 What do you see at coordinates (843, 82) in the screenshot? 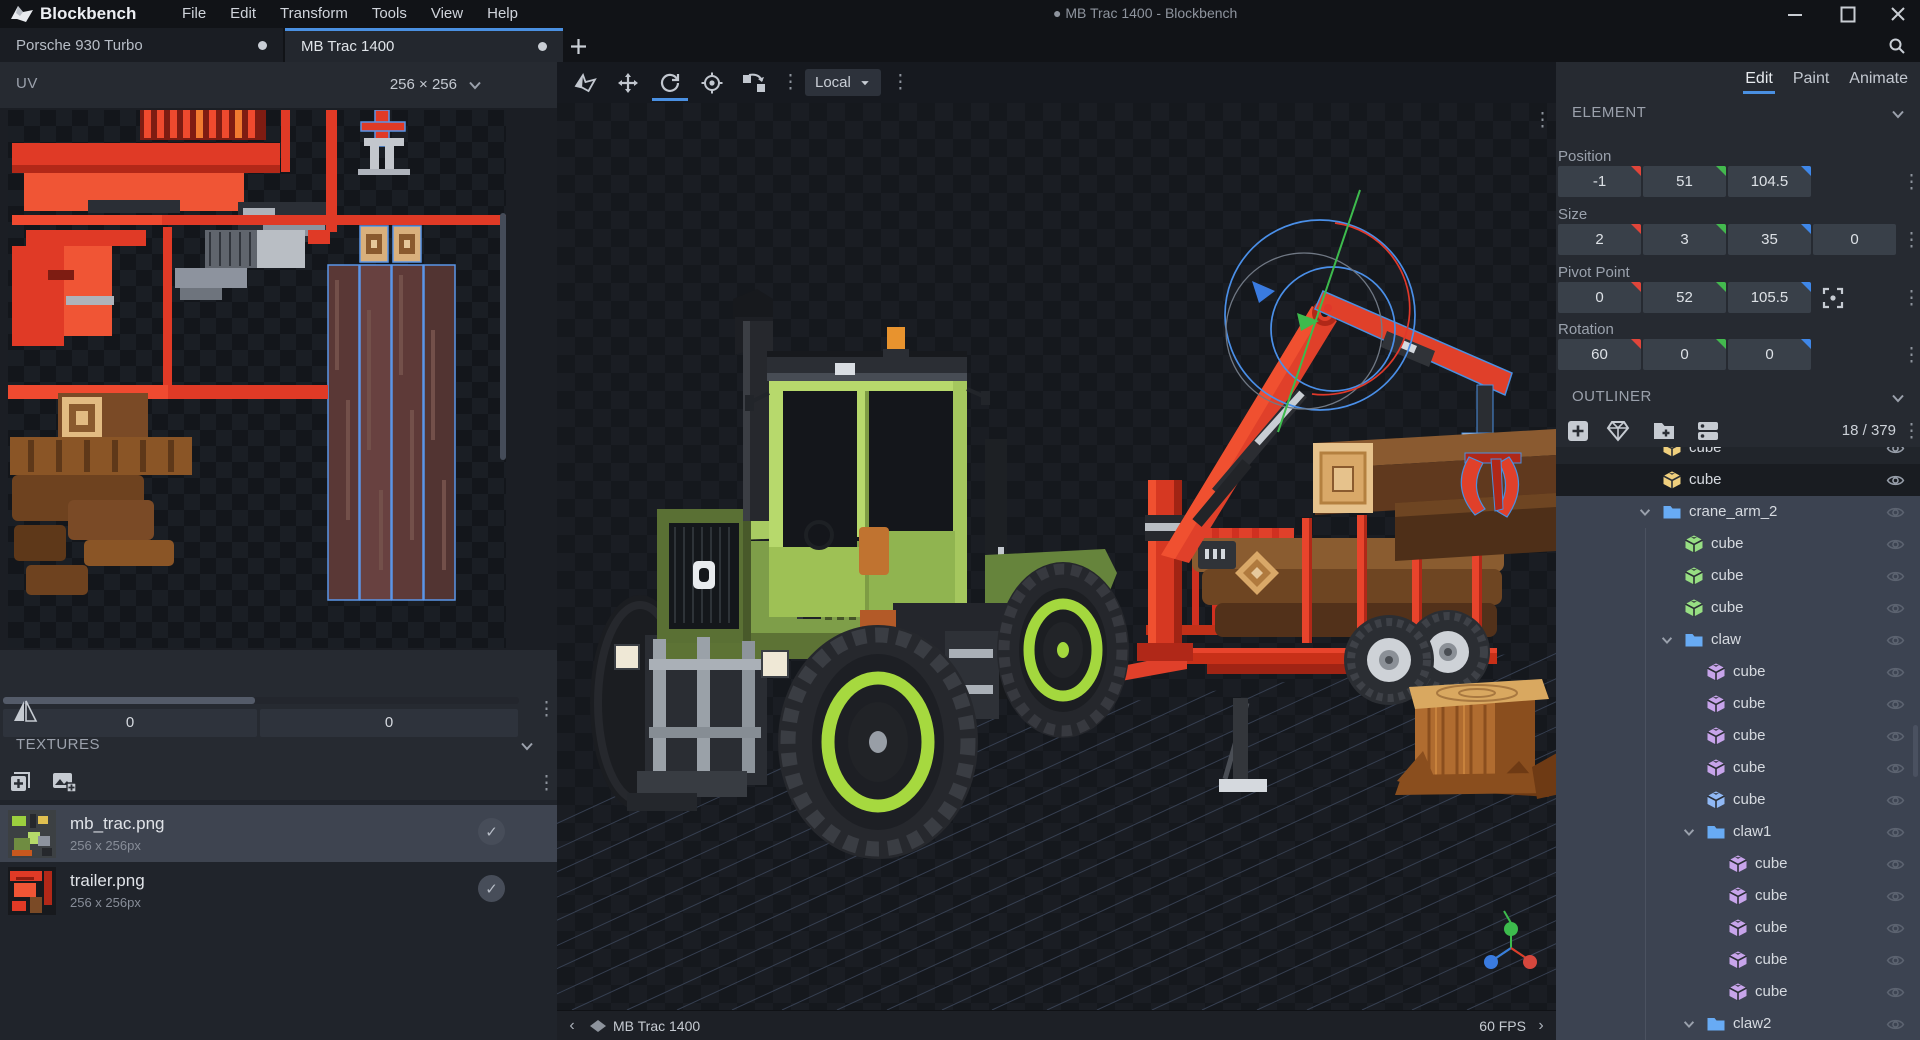
I see `transform-space-dropdown: Local` at bounding box center [843, 82].